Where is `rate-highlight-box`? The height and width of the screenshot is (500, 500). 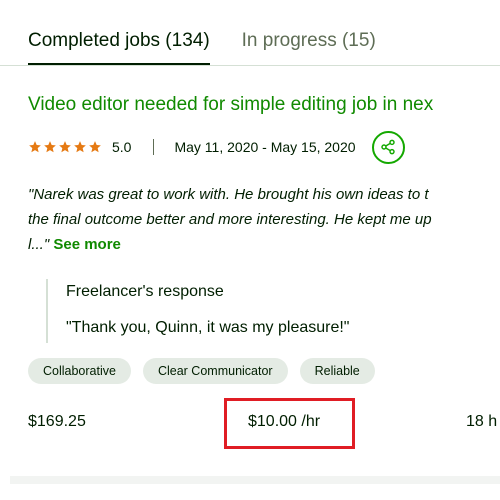 rate-highlight-box is located at coordinates (289, 423).